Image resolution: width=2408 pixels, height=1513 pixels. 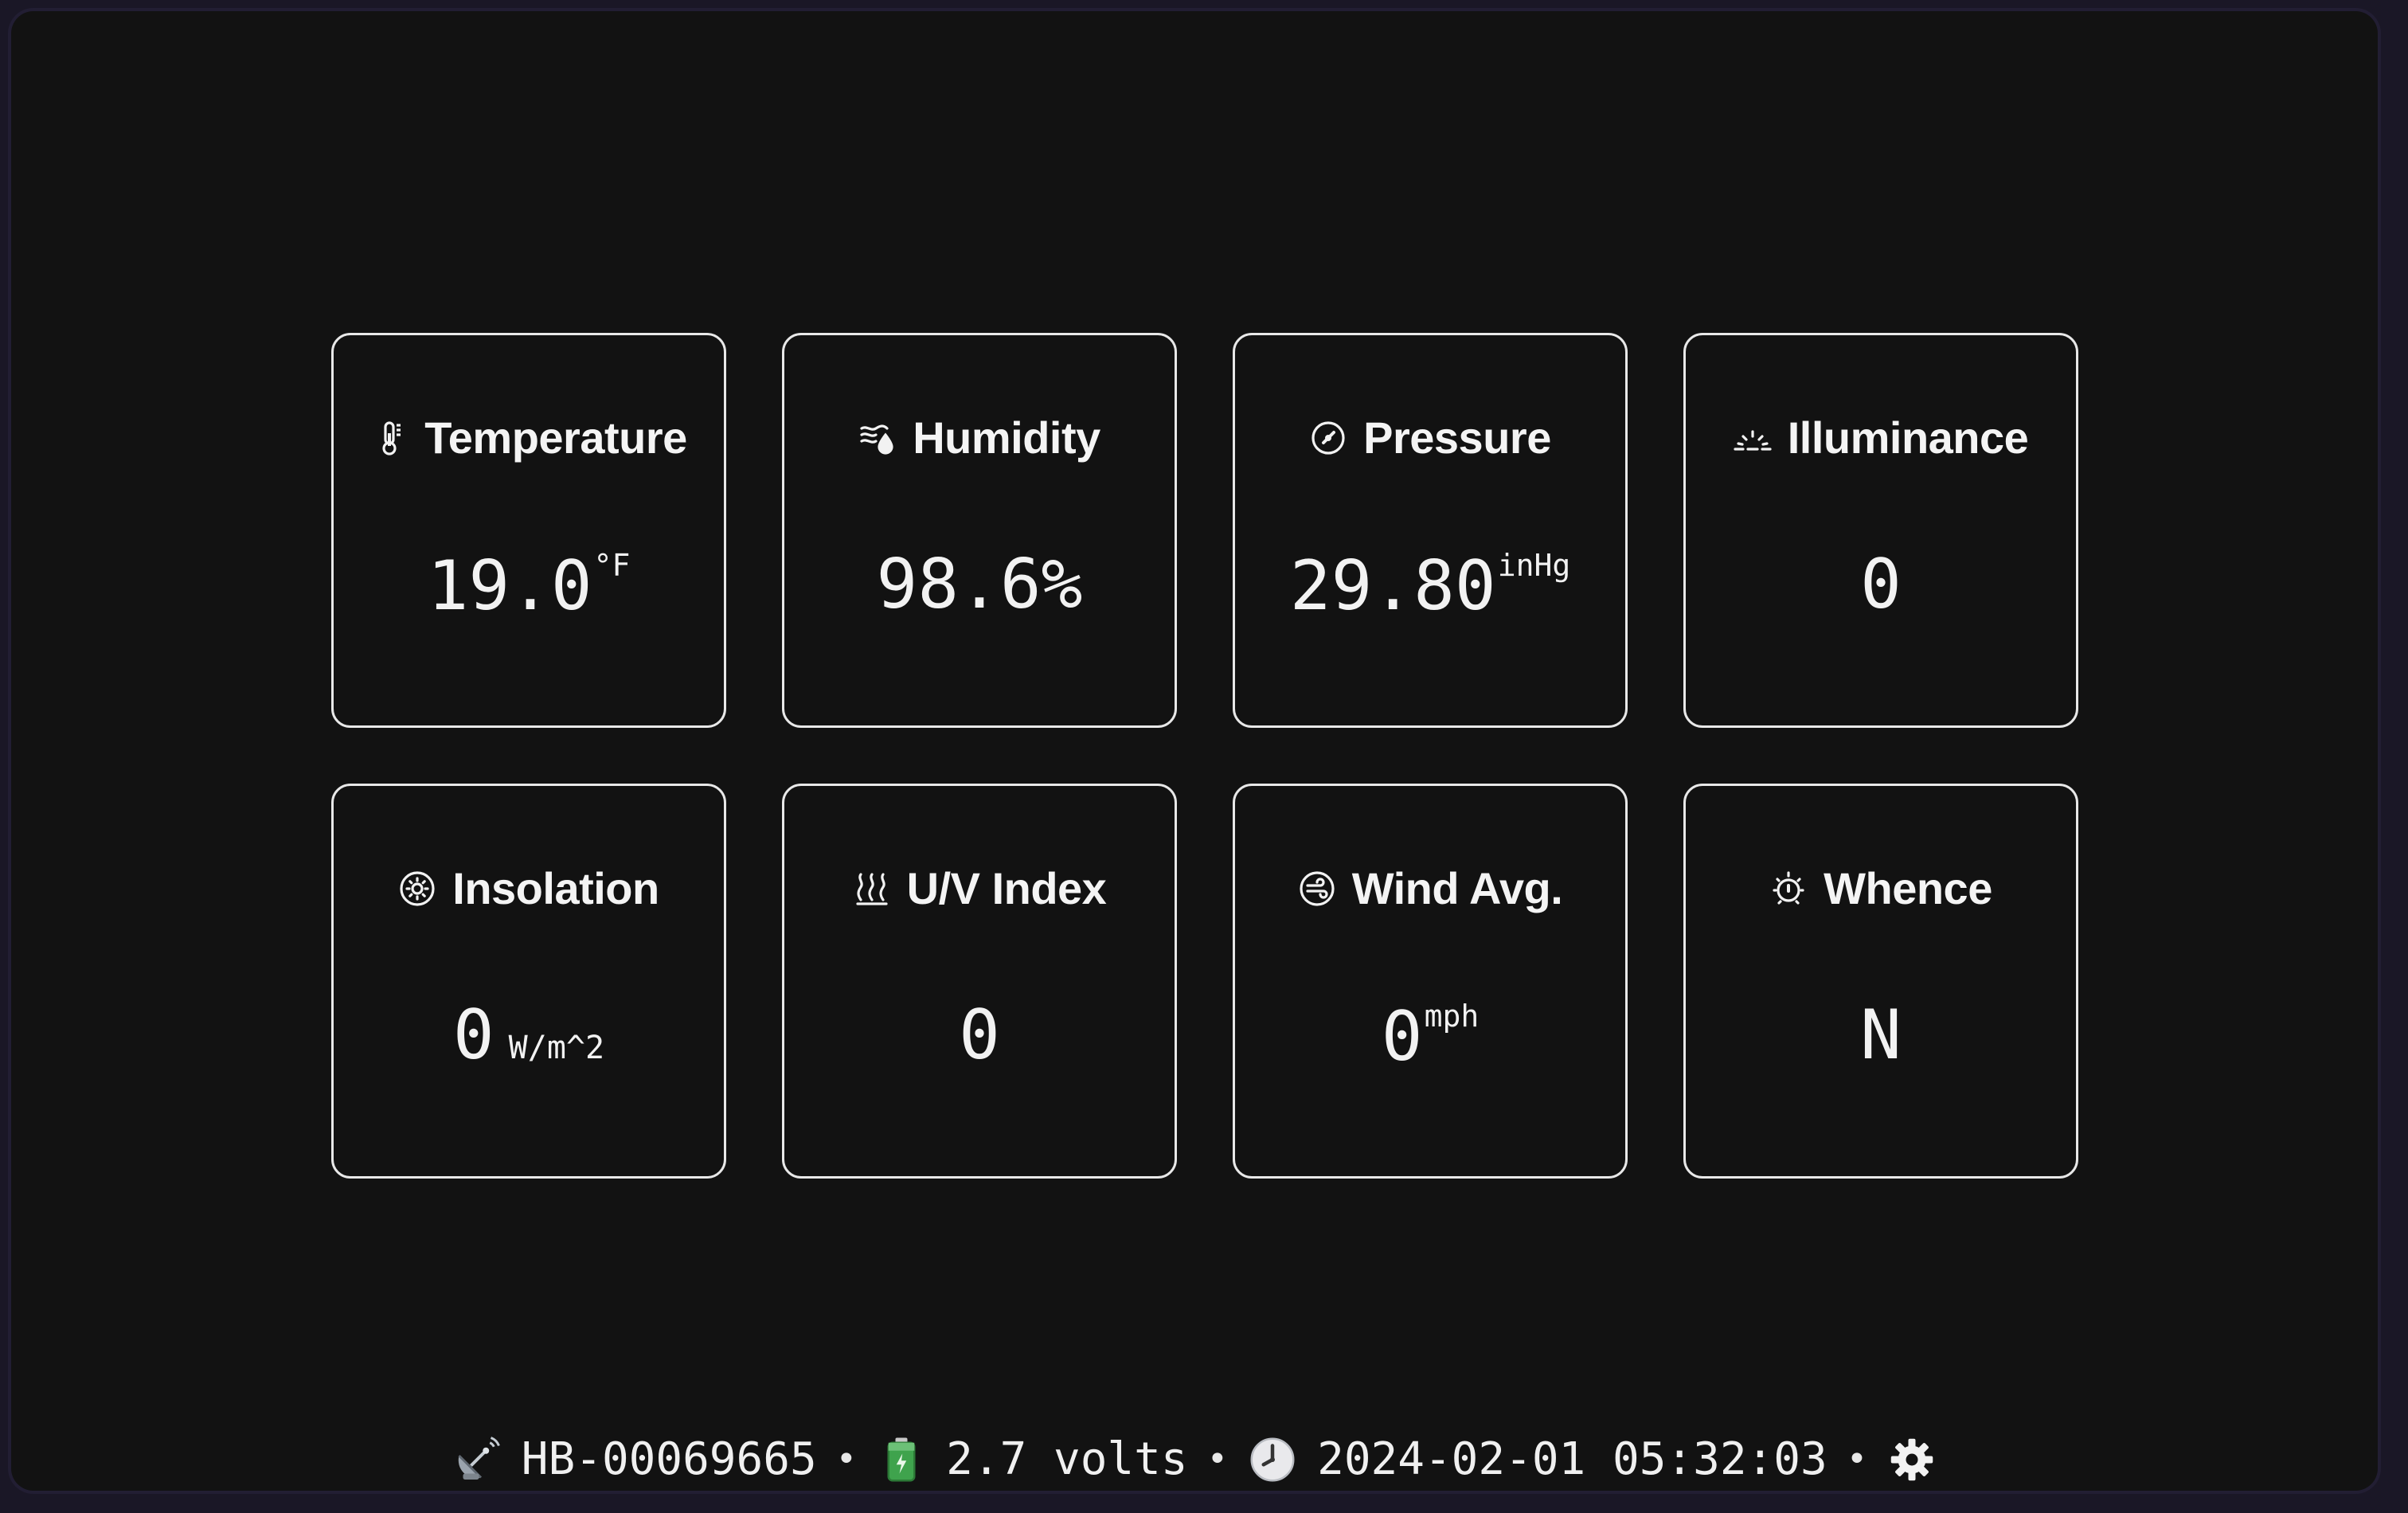 I want to click on card-label: Humidity, so click(x=1006, y=437).